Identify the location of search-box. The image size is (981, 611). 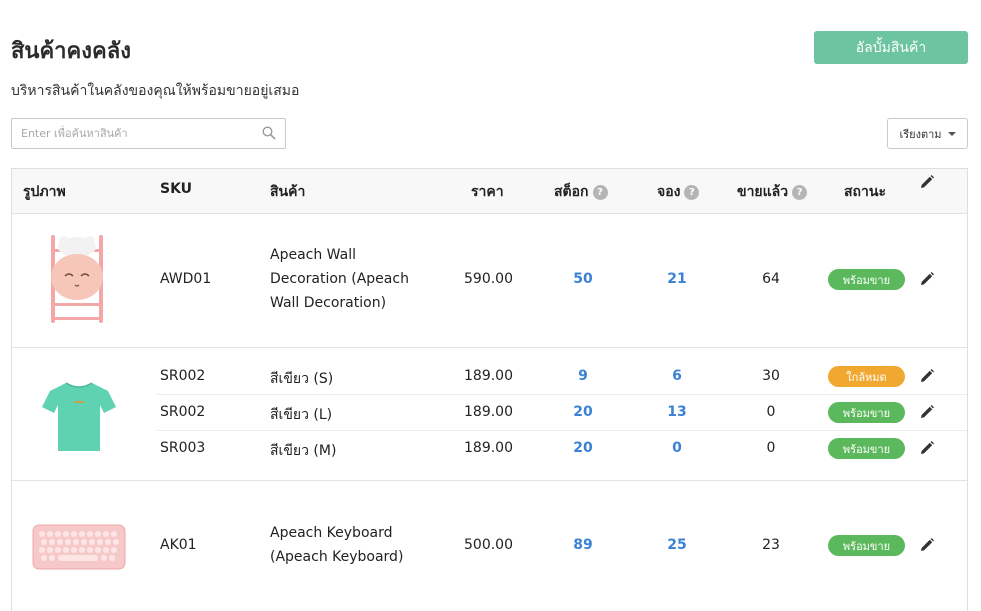
(148, 133).